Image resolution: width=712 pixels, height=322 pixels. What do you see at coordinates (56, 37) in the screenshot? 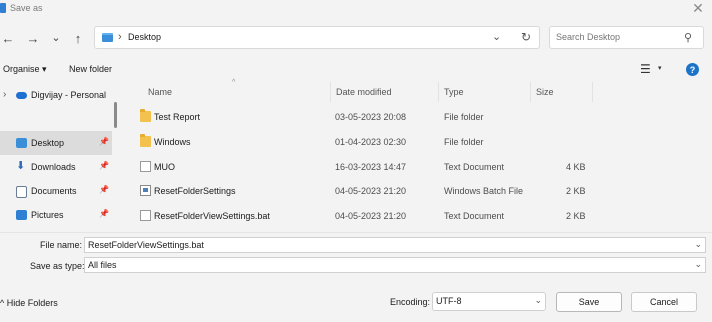
I see `recent-locations-icon: ⌄` at bounding box center [56, 37].